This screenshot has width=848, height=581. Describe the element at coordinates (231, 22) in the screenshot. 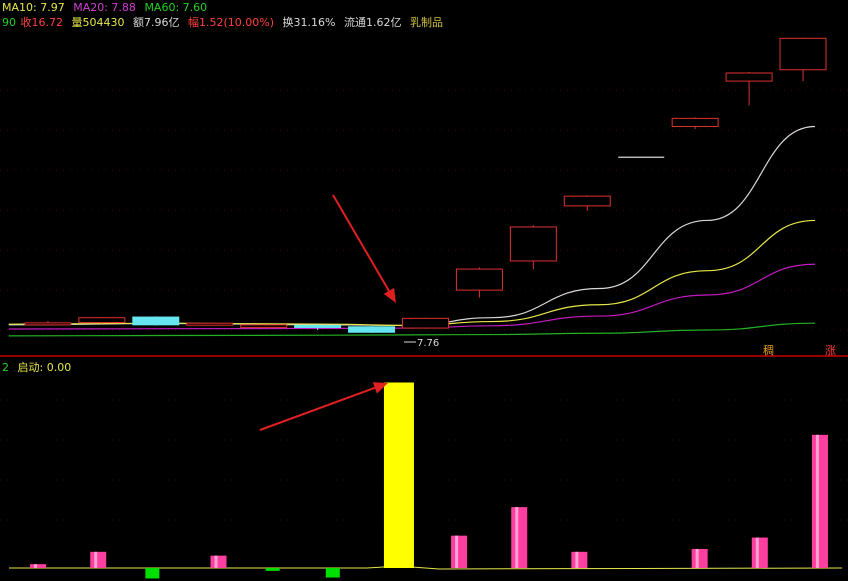

I see `price-change: 幅1.52(10.00%)` at that location.